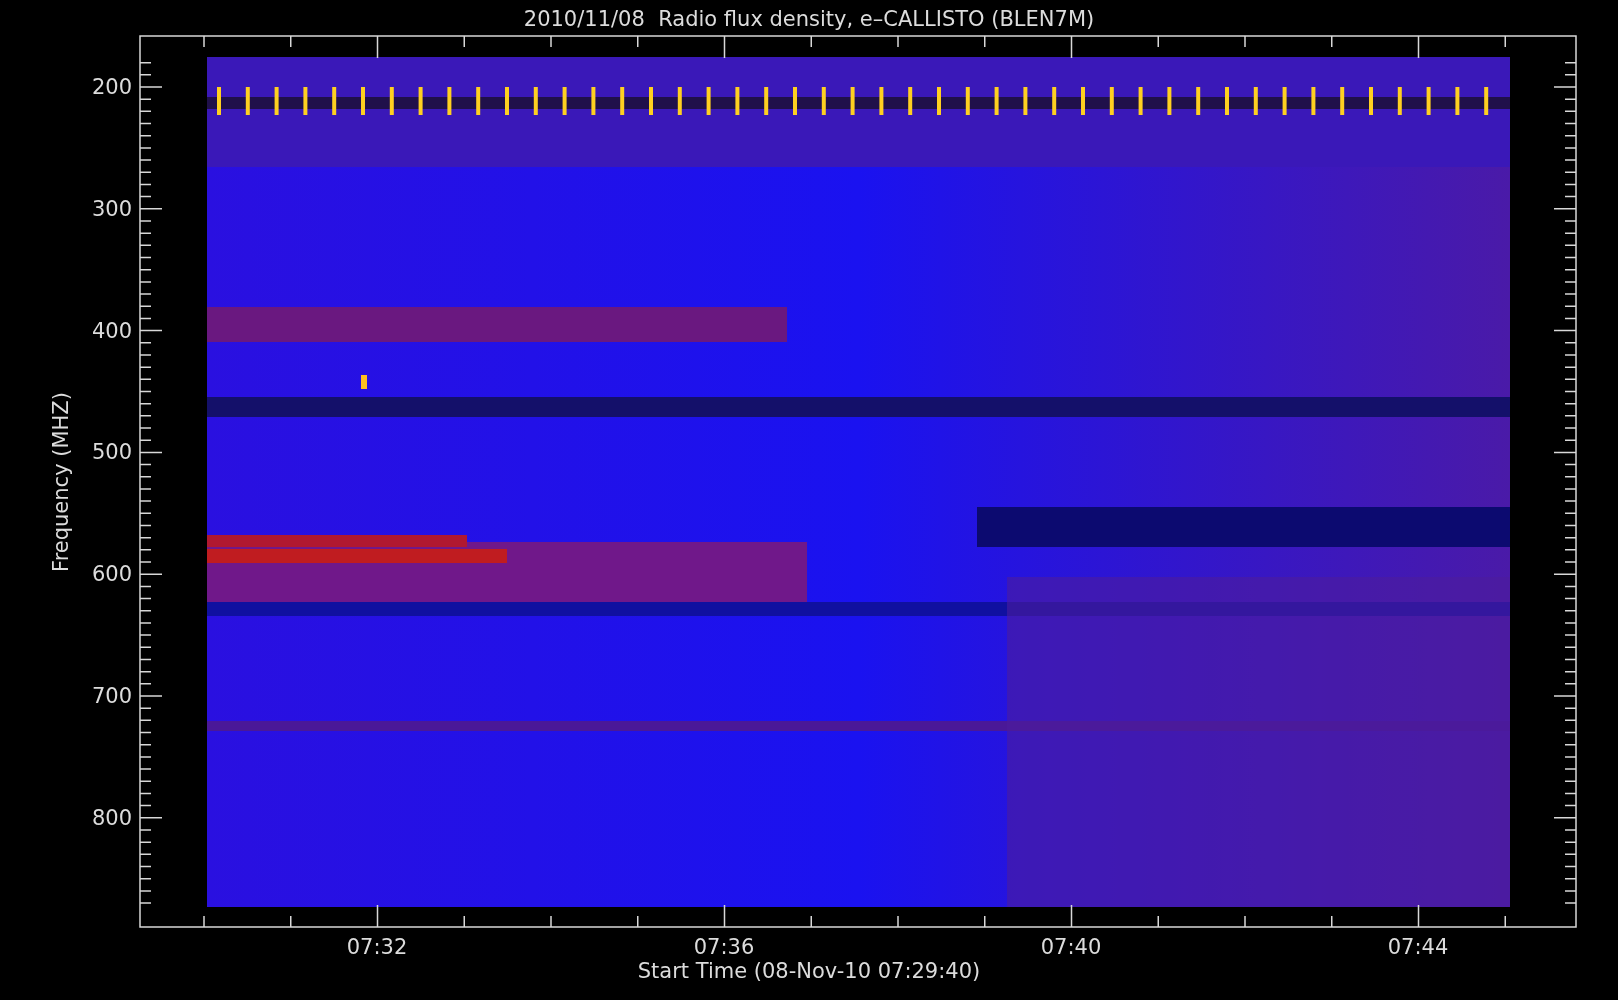 The height and width of the screenshot is (1000, 1618). Describe the element at coordinates (111, 574) in the screenshot. I see `tick-label: 600` at that location.